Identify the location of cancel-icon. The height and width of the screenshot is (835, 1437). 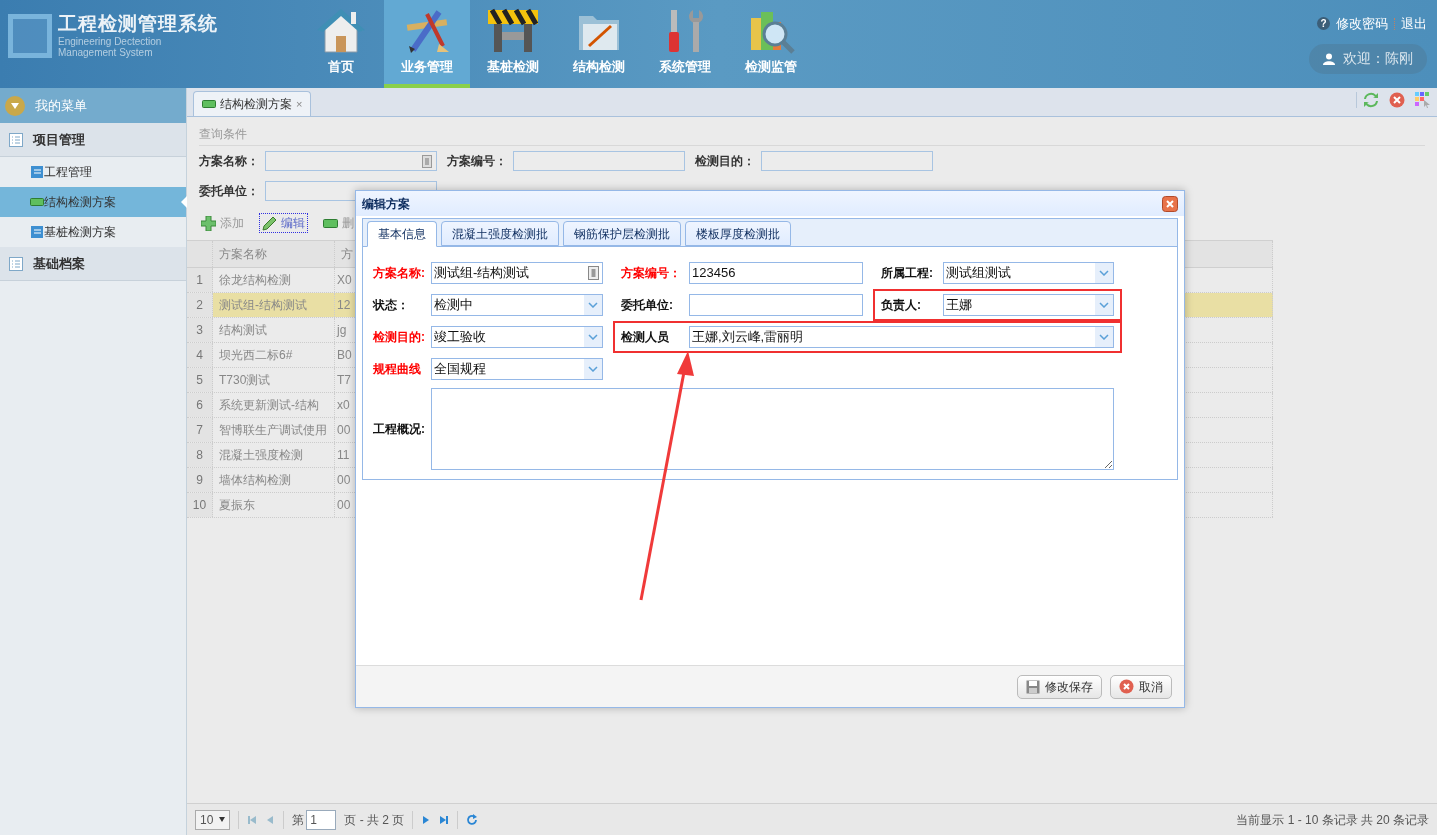
(1126, 686).